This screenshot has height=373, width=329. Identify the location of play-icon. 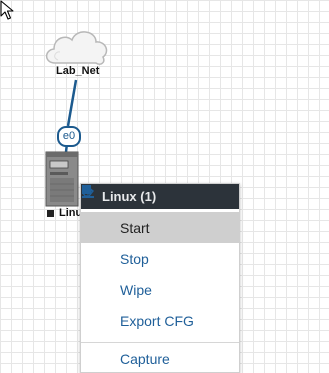
(100, 210).